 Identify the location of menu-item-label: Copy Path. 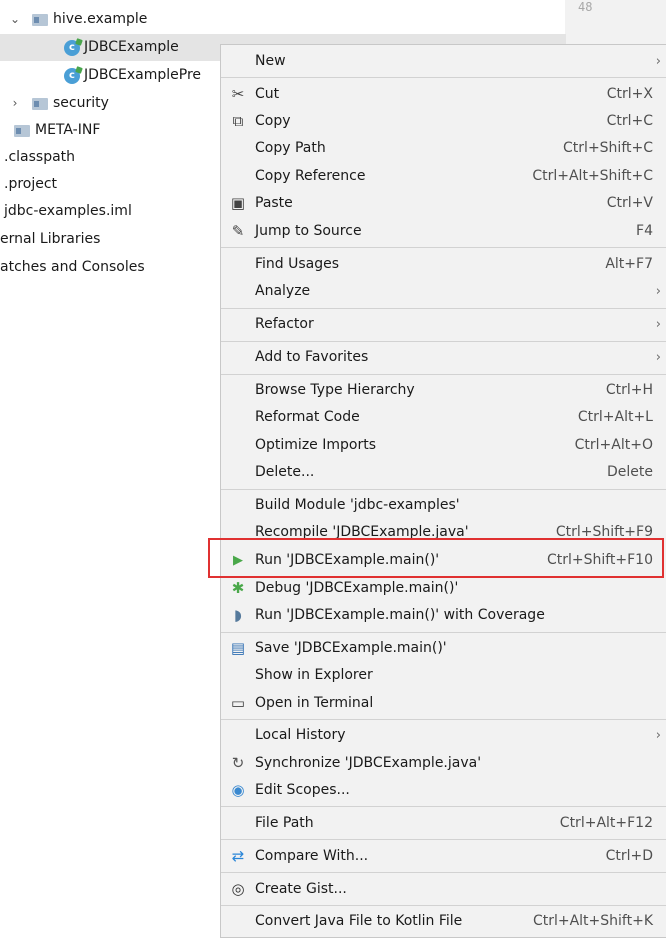
(290, 148).